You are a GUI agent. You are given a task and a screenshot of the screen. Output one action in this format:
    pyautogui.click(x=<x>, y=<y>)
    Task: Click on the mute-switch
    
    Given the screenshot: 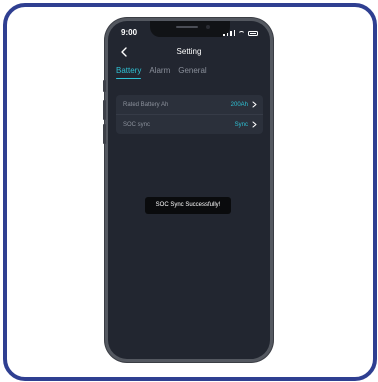 What is the action you would take?
    pyautogui.click(x=104, y=86)
    